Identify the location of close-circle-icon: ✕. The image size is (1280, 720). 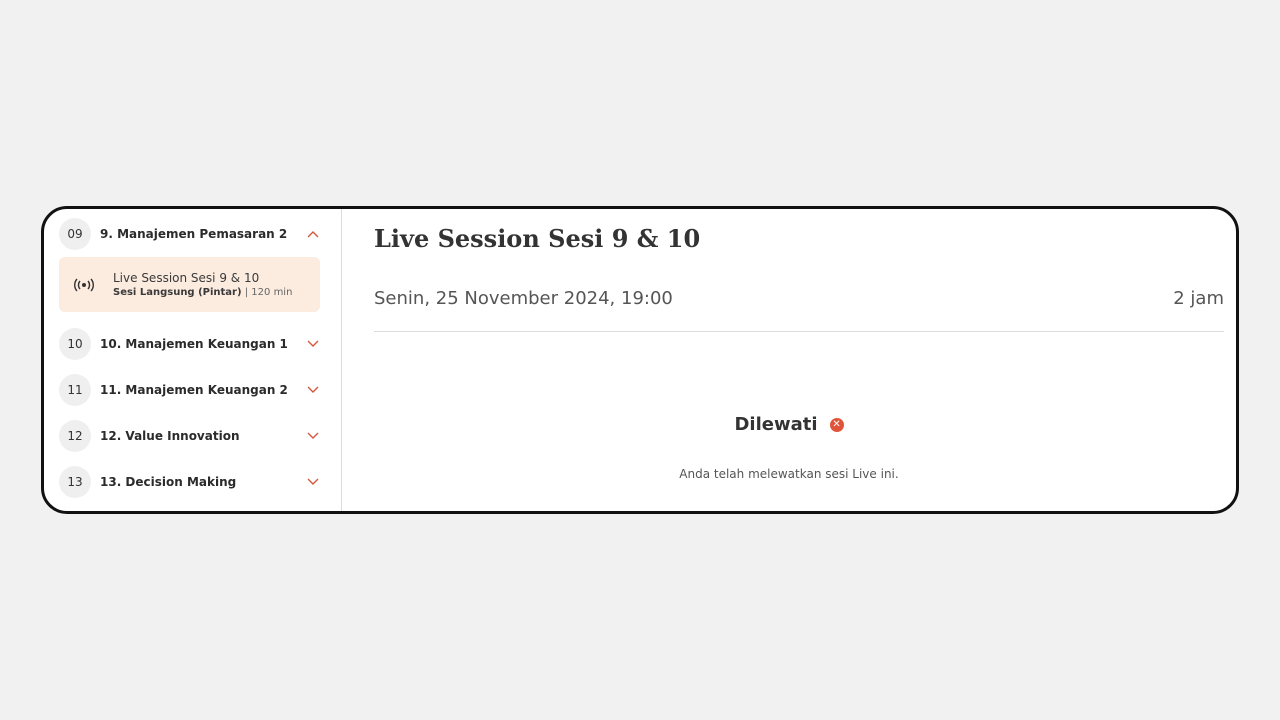
(836, 424).